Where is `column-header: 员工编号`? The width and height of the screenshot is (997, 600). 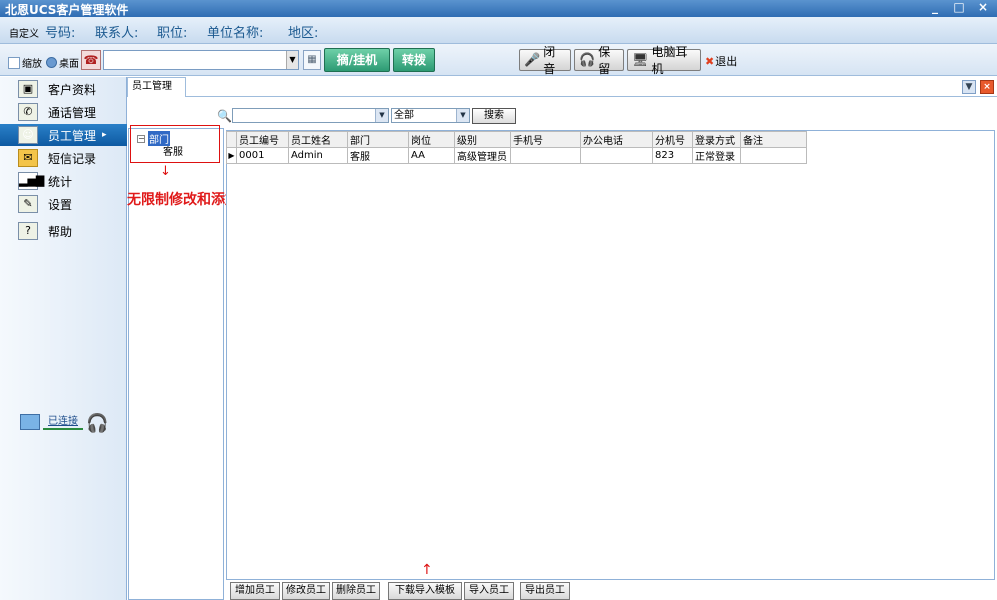
column-header: 员工编号 is located at coordinates (262, 139).